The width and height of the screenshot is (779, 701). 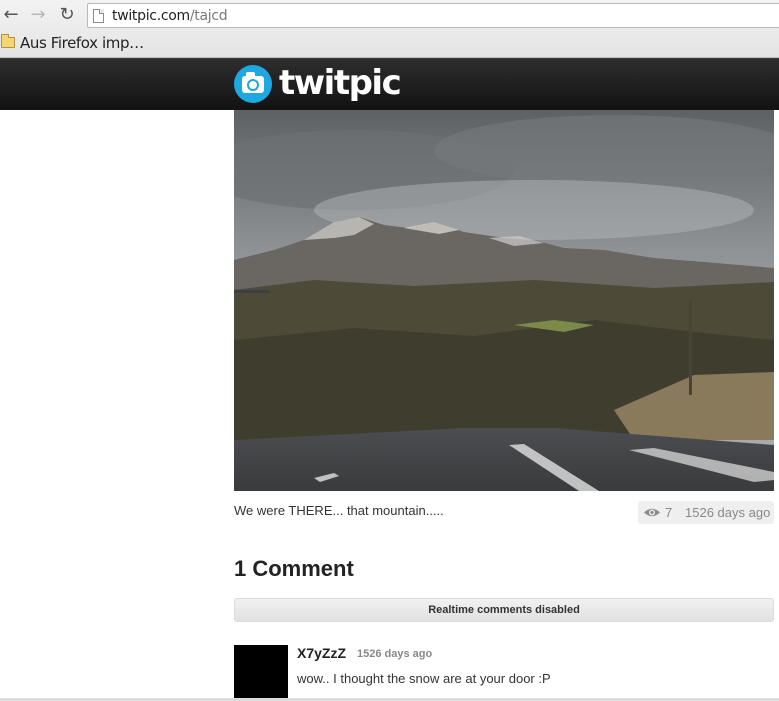 What do you see at coordinates (11, 15) in the screenshot?
I see `back-arrow-icon: ←` at bounding box center [11, 15].